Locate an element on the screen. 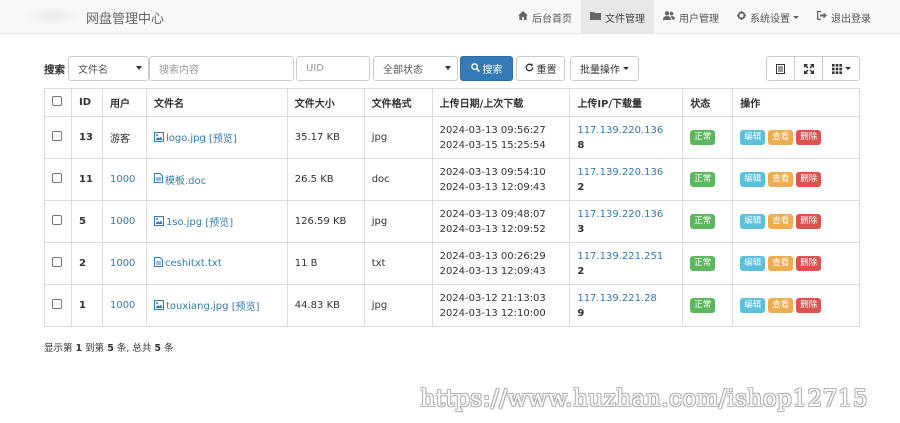  cell-filename: 模板.doc is located at coordinates (216, 179).